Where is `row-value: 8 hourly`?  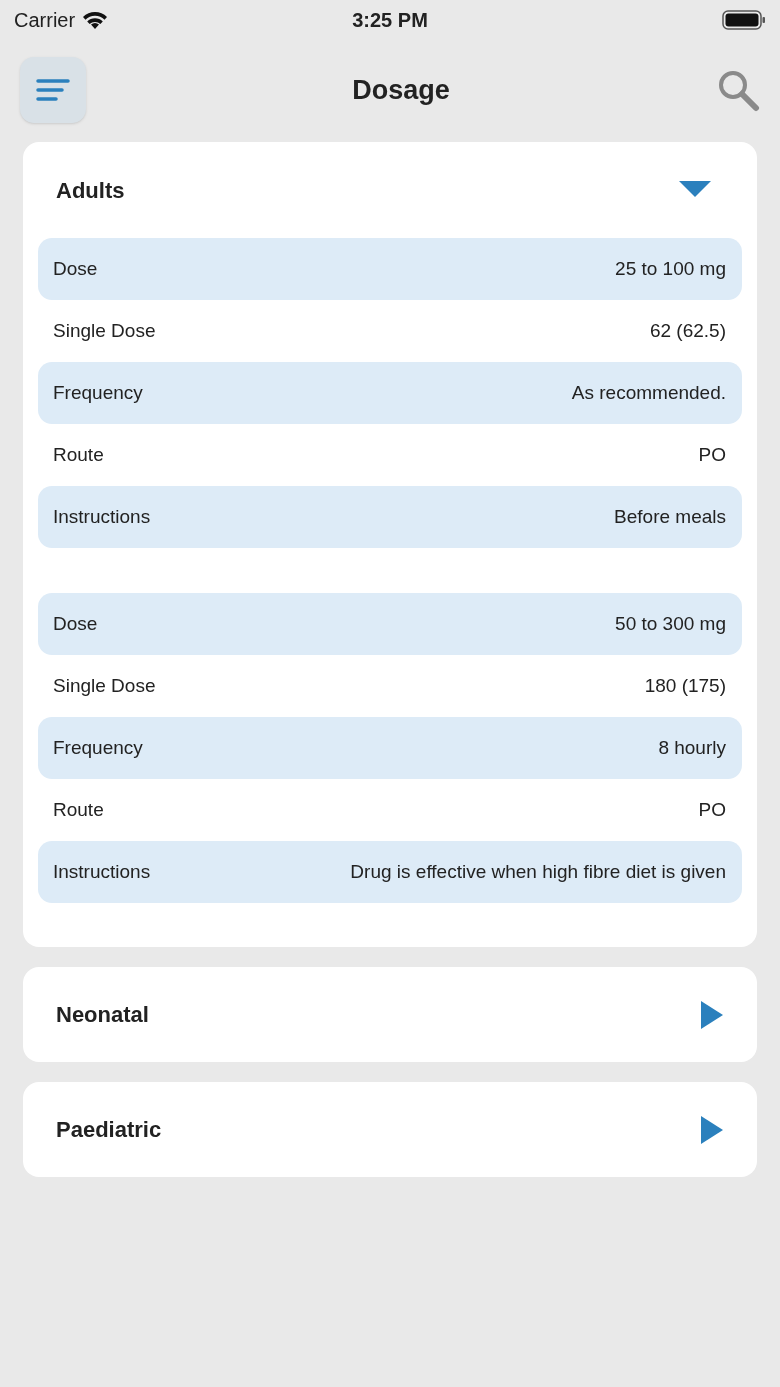 row-value: 8 hourly is located at coordinates (692, 747).